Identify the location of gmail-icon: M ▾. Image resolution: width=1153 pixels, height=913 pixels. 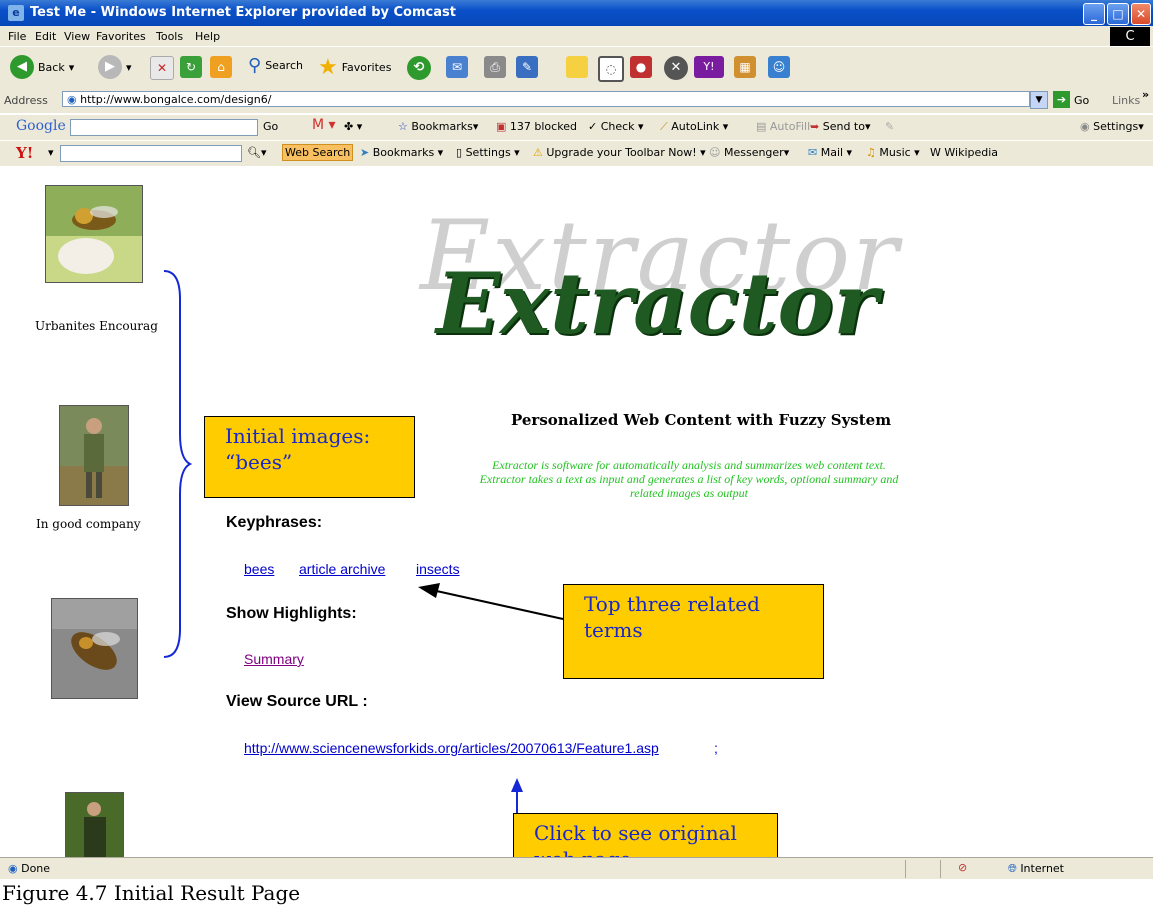
(324, 125).